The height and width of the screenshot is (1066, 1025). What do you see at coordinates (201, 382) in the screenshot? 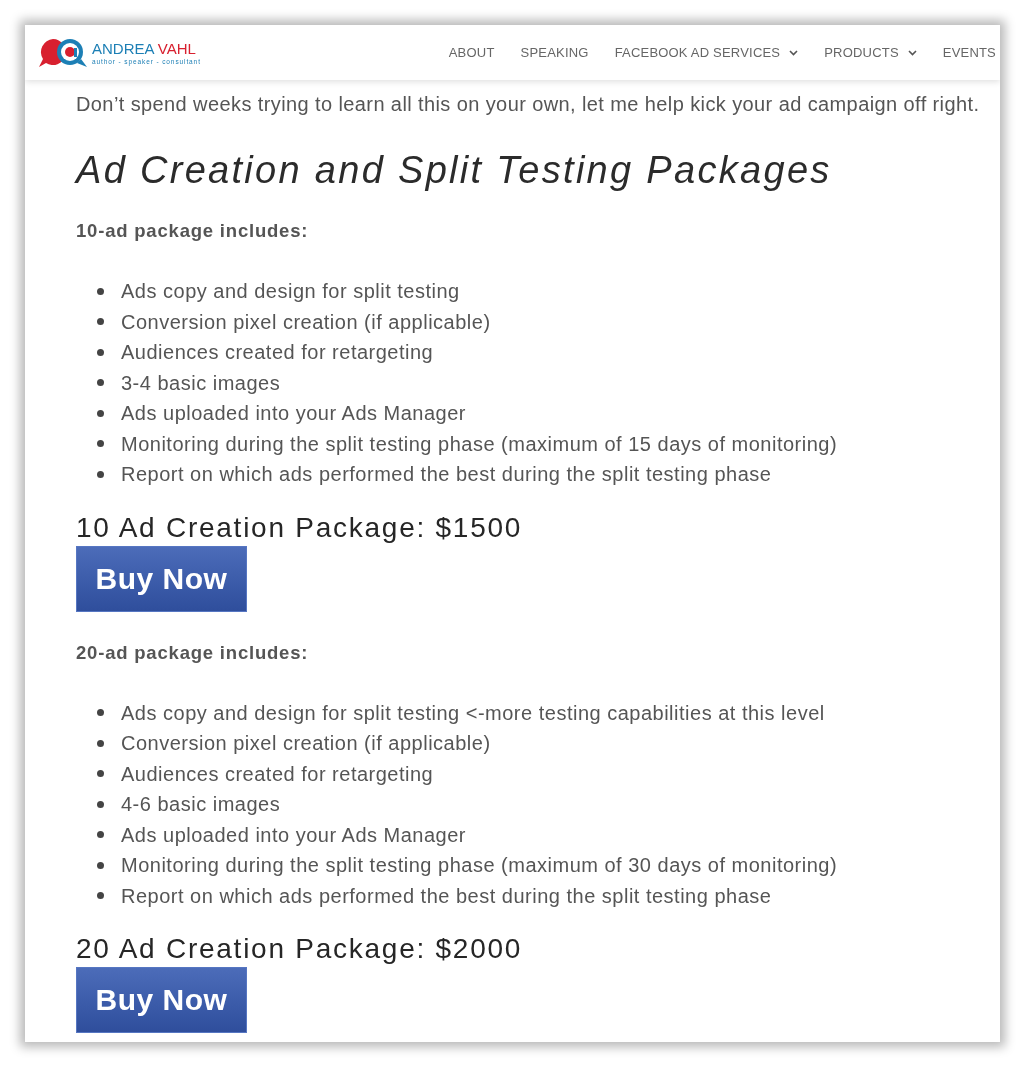
I see `feature-text: 3-4 basic images` at bounding box center [201, 382].